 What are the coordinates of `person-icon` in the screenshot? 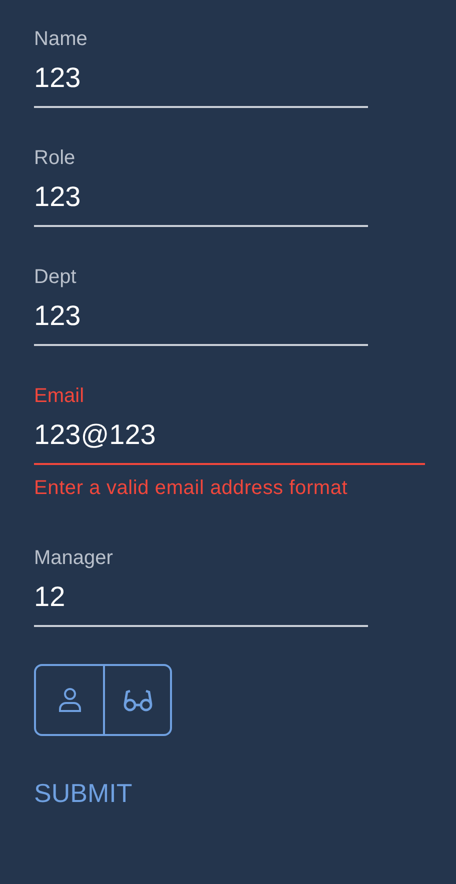 It's located at (69, 700).